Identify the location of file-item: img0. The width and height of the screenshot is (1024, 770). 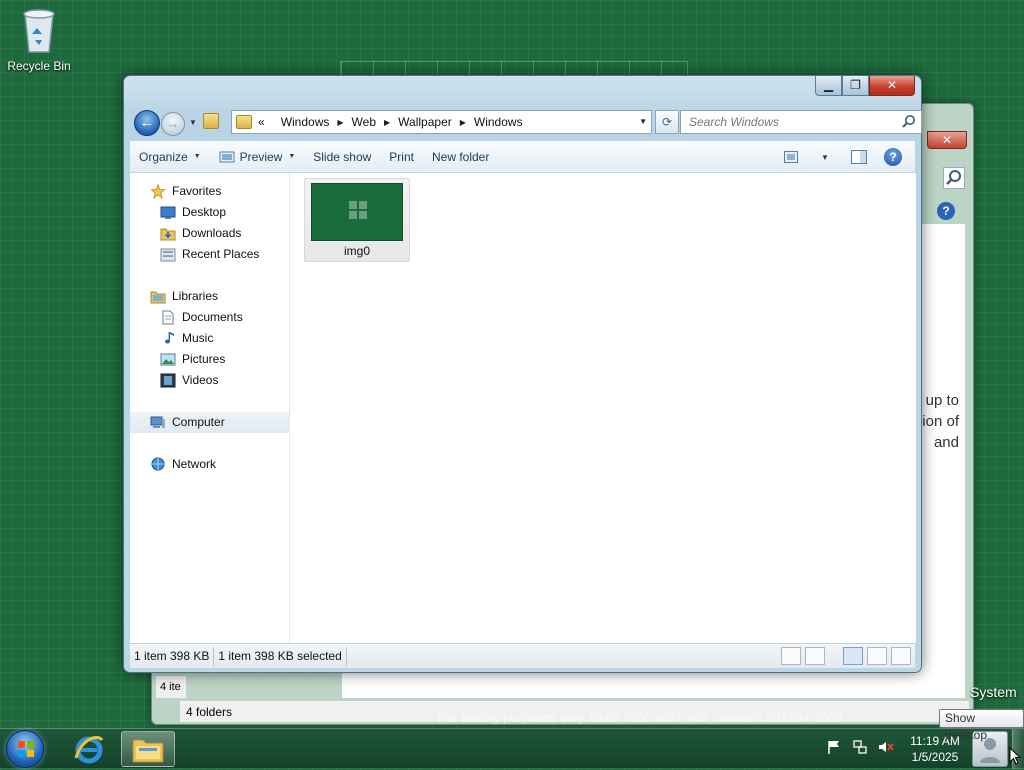
(357, 220).